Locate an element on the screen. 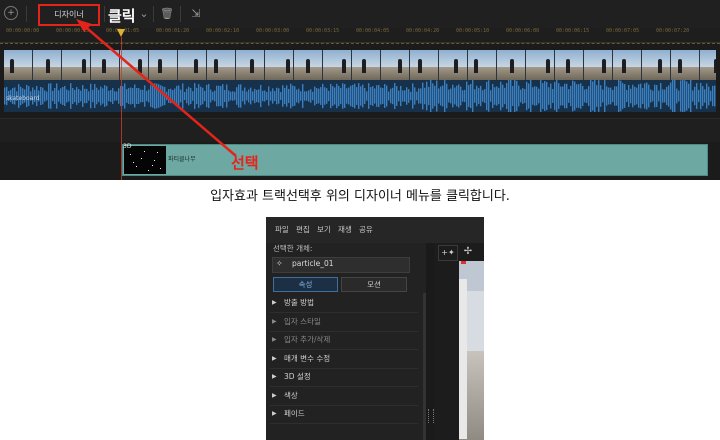 This screenshot has height=440, width=720. preview-marker is located at coordinates (463, 262).